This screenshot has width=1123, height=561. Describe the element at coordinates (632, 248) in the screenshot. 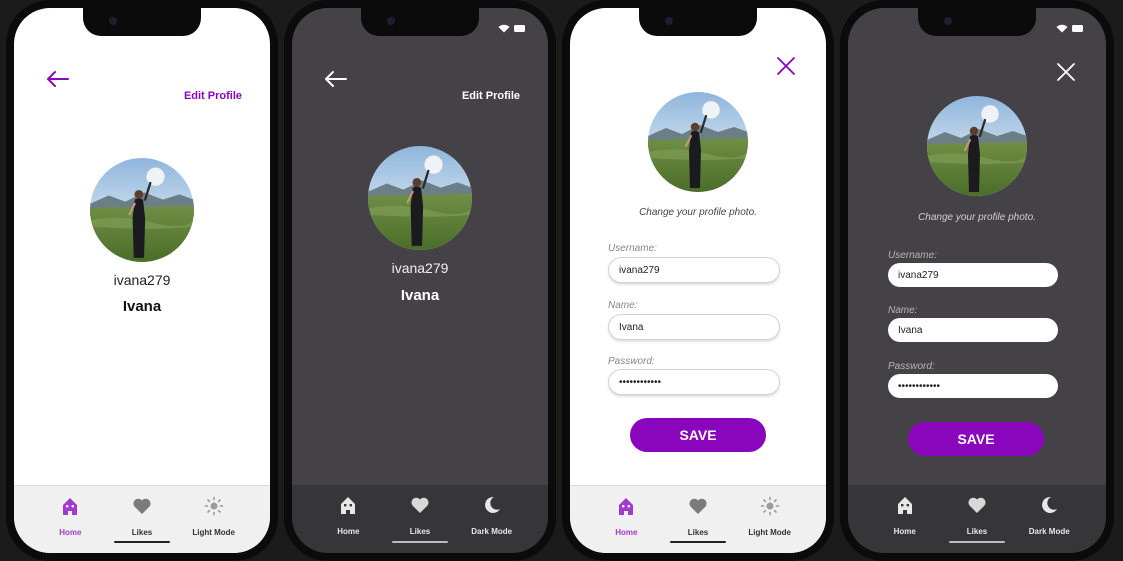

I see `username-label: Username:` at that location.